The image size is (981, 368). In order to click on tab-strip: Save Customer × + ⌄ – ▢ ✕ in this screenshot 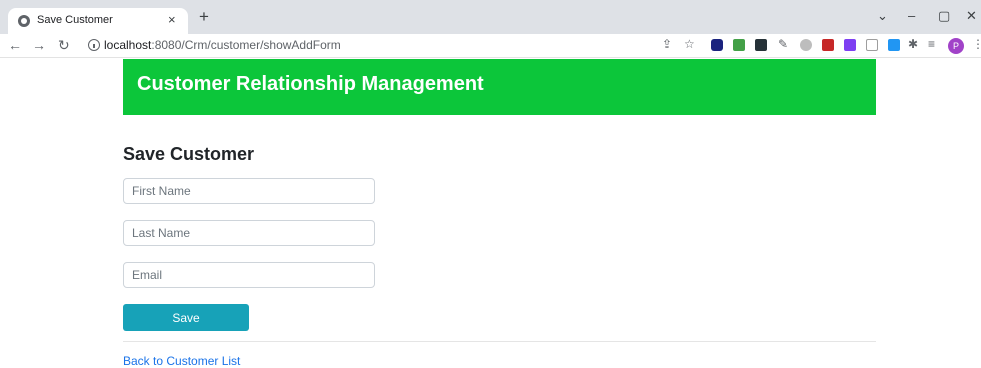, I will do `click(490, 17)`.